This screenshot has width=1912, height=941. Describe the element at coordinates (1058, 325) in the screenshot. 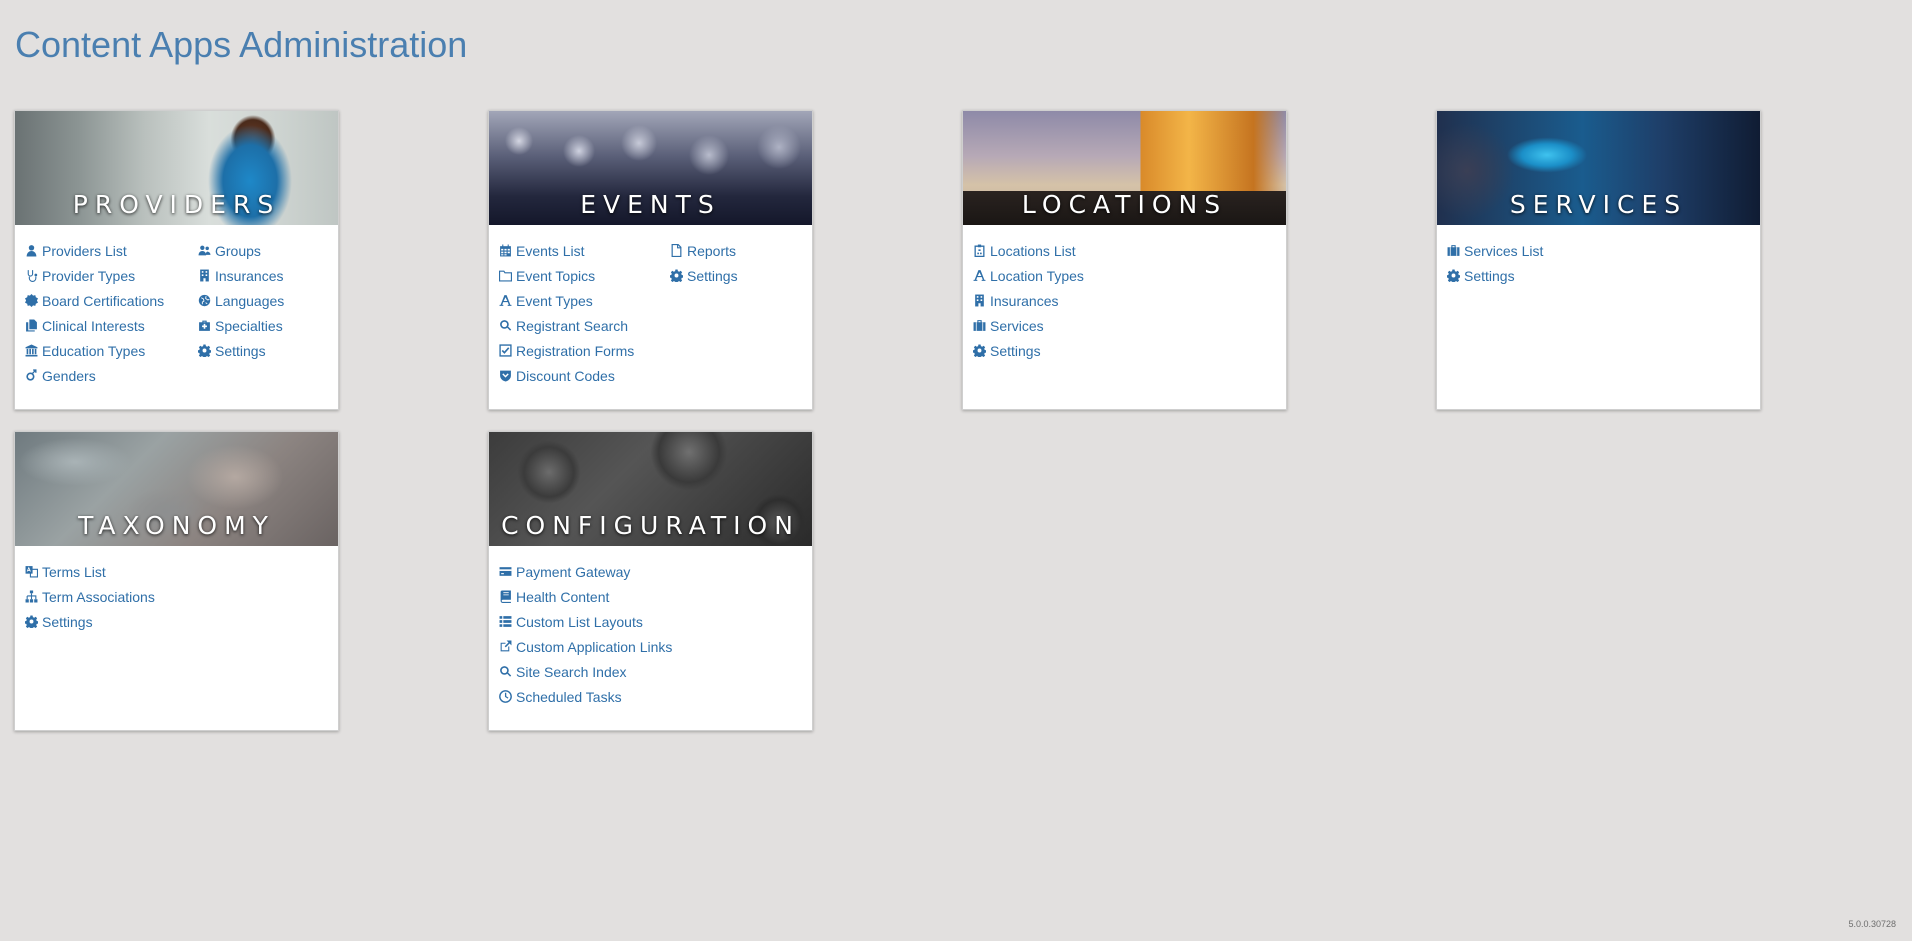

I see `link-services: Services` at that location.